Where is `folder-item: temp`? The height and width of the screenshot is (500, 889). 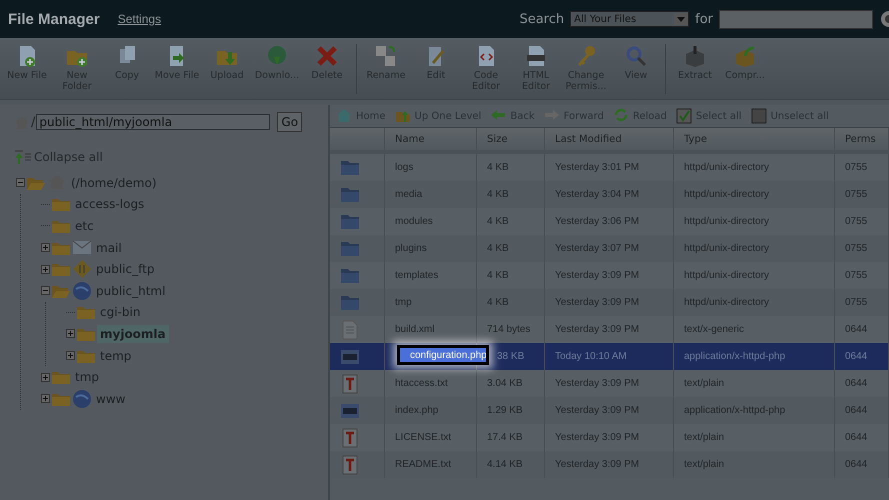
folder-item: temp is located at coordinates (115, 355).